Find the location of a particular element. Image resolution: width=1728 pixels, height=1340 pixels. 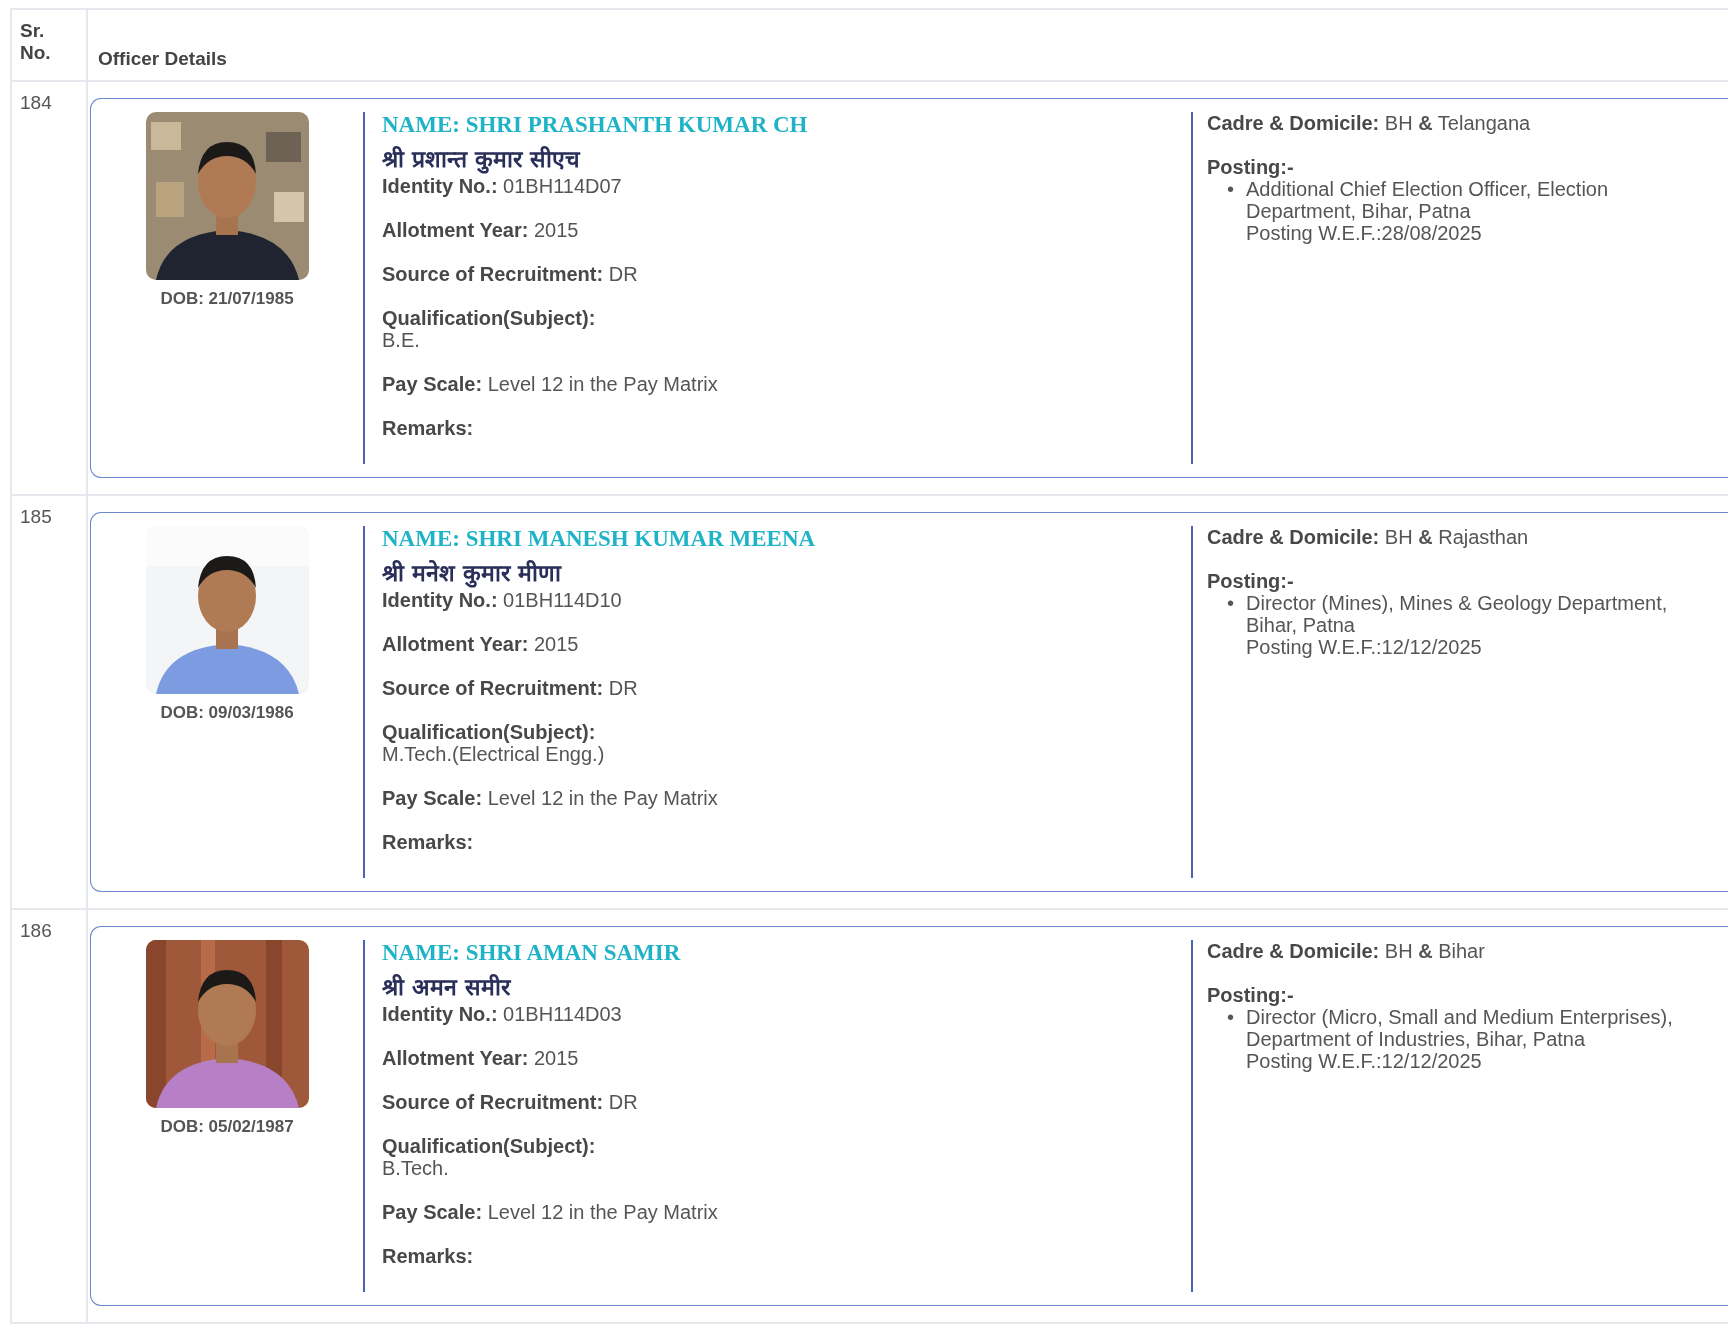

cadre-domicile: Cadre & Domicile: BH & Rajasthan is located at coordinates (1368, 537).